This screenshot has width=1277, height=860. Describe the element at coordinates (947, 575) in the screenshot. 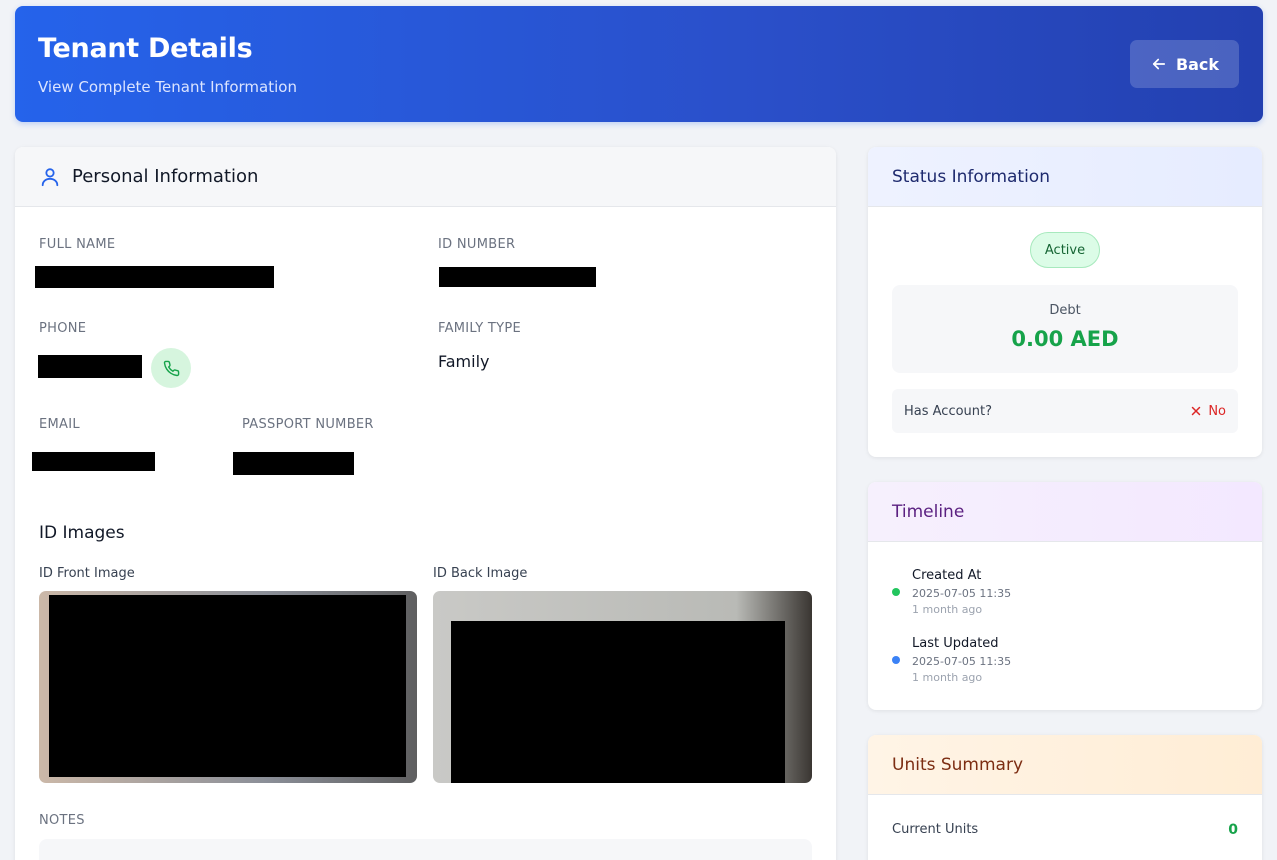

I see `timeline-item-title: Created At` at that location.